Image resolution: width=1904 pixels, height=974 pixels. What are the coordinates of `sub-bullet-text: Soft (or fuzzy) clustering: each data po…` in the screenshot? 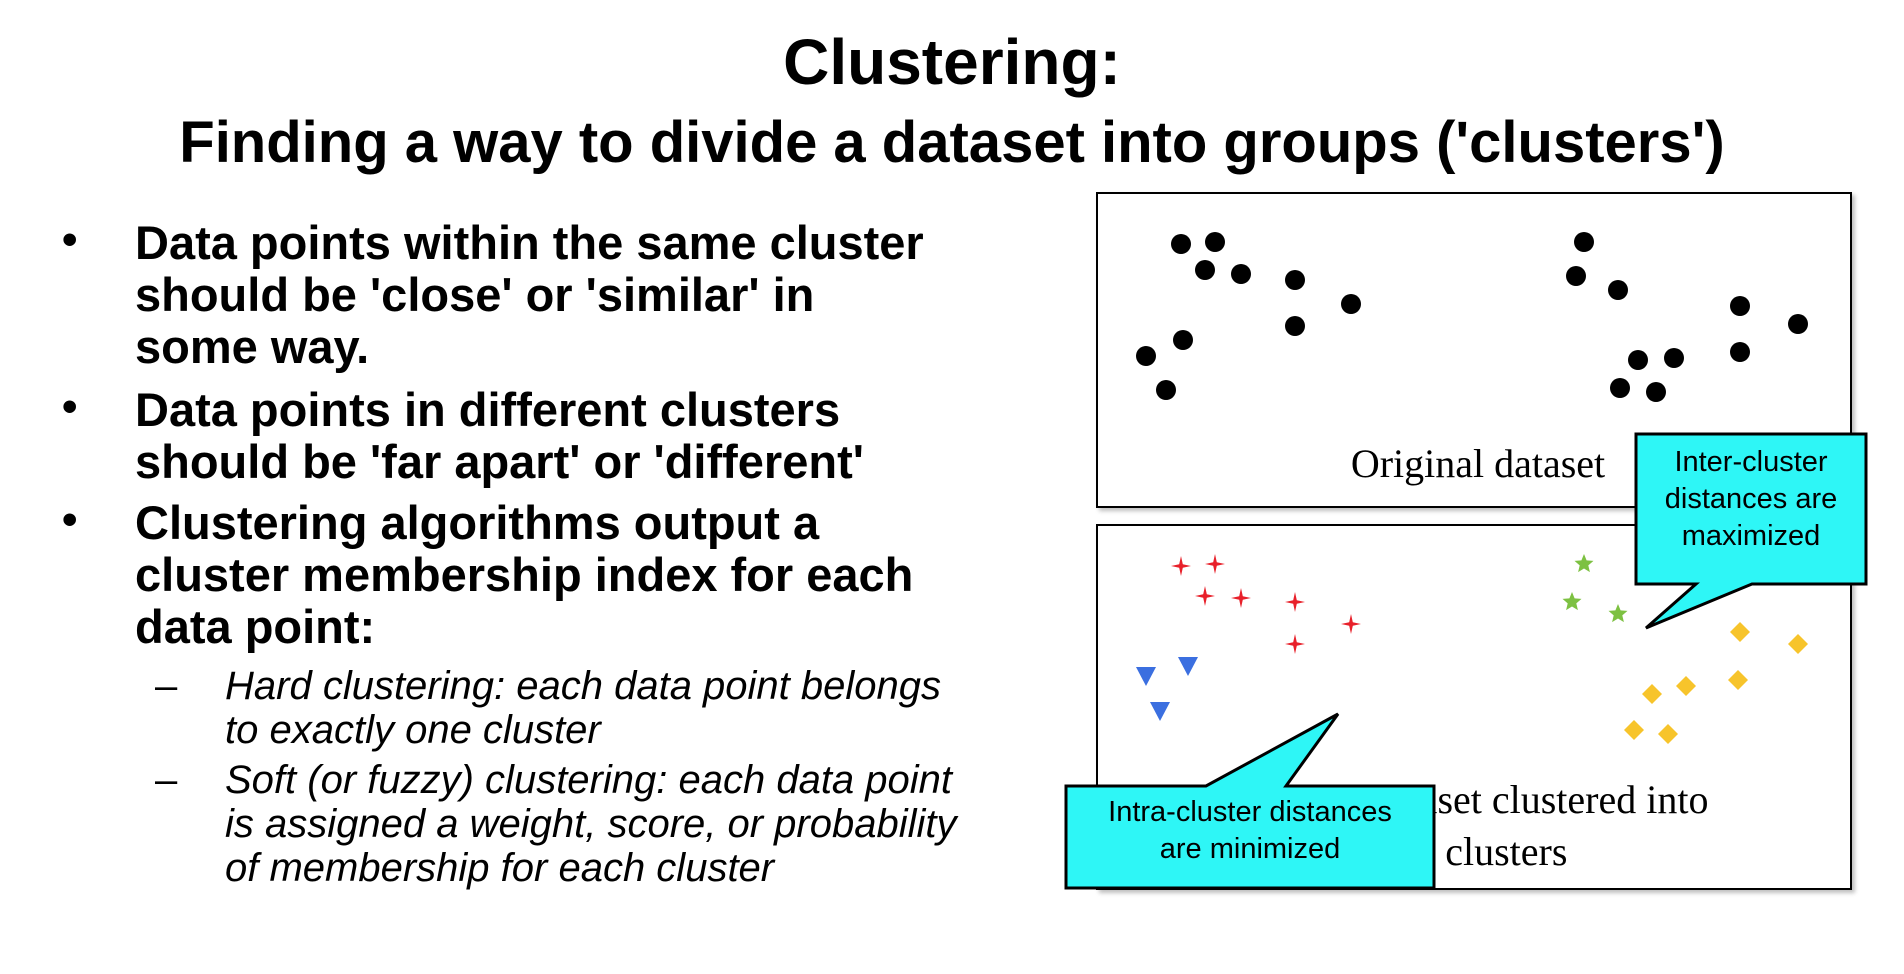 It's located at (591, 824).